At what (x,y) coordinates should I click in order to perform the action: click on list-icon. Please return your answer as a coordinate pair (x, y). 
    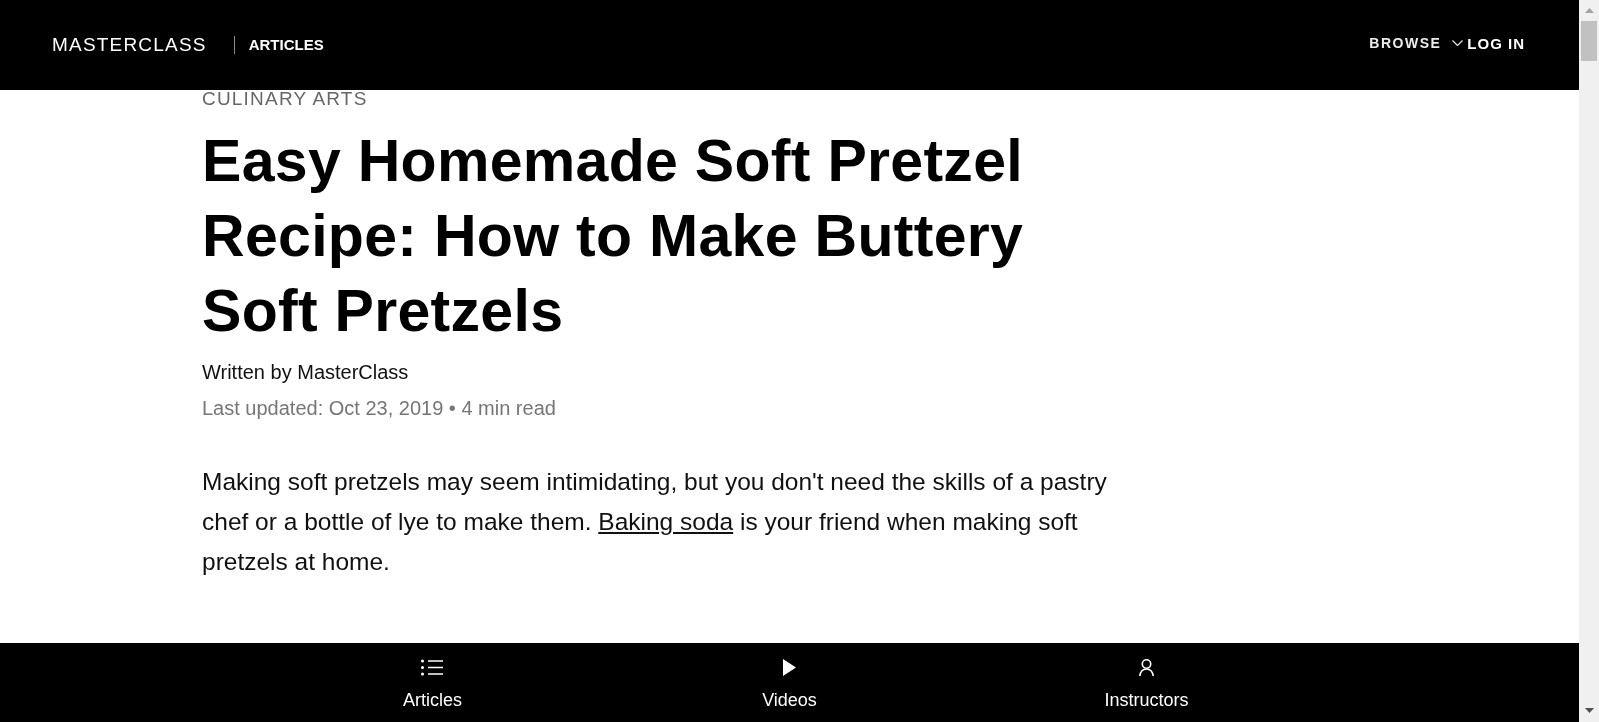
    Looking at the image, I should click on (432, 667).